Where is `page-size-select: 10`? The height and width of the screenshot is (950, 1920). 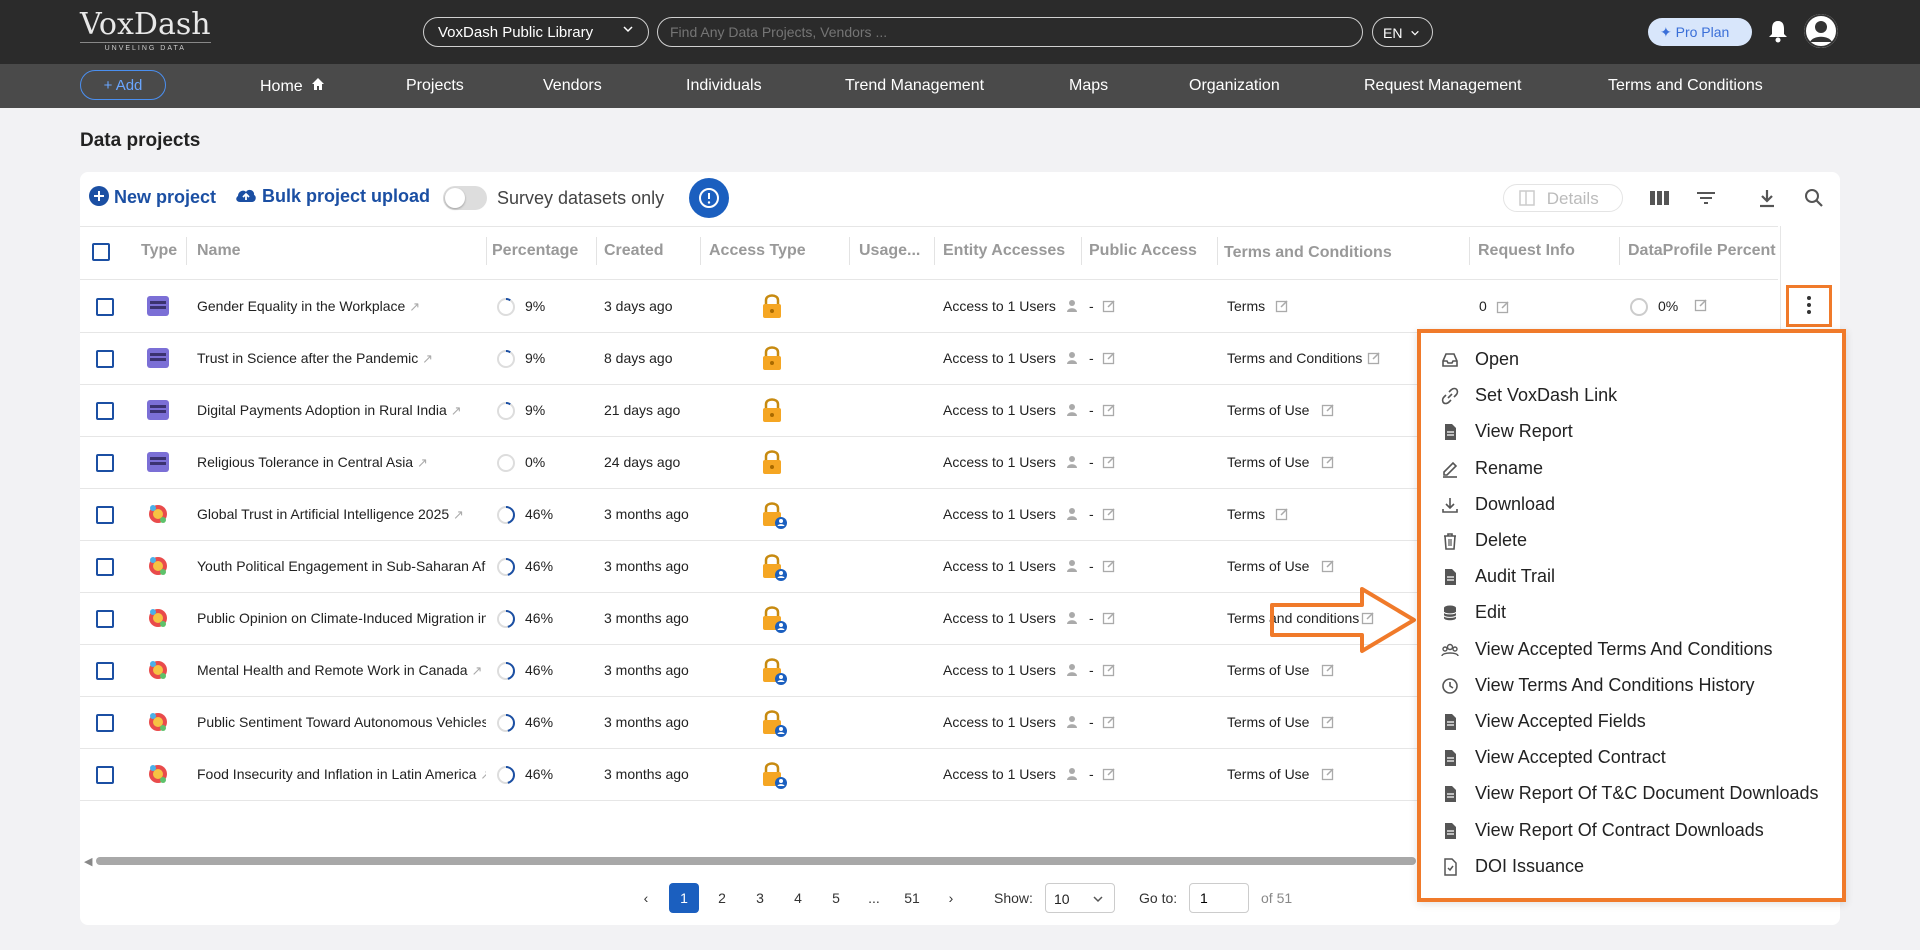 page-size-select: 10 is located at coordinates (1080, 898).